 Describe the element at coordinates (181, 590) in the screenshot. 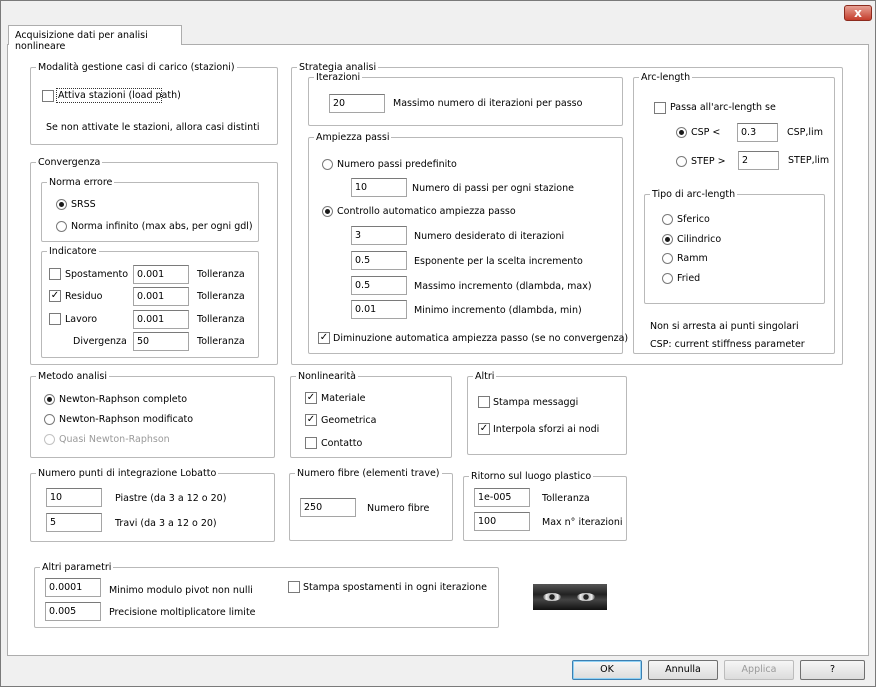

I see `pivot-label: Minimo modulo pivot non nulli` at that location.